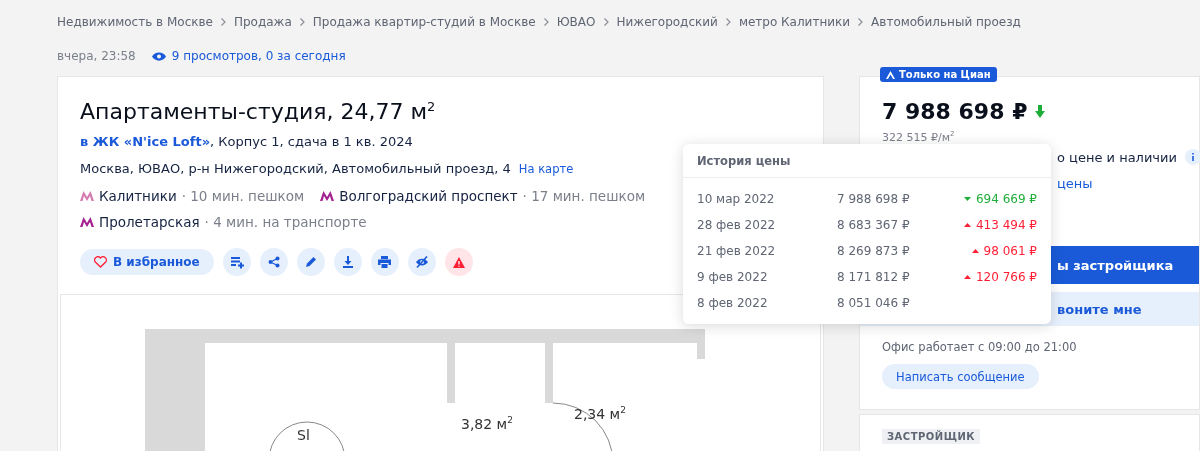 Image resolution: width=1200 pixels, height=451 pixels. What do you see at coordinates (737, 225) in the screenshot?
I see `history-date: 28 фев 2022` at bounding box center [737, 225].